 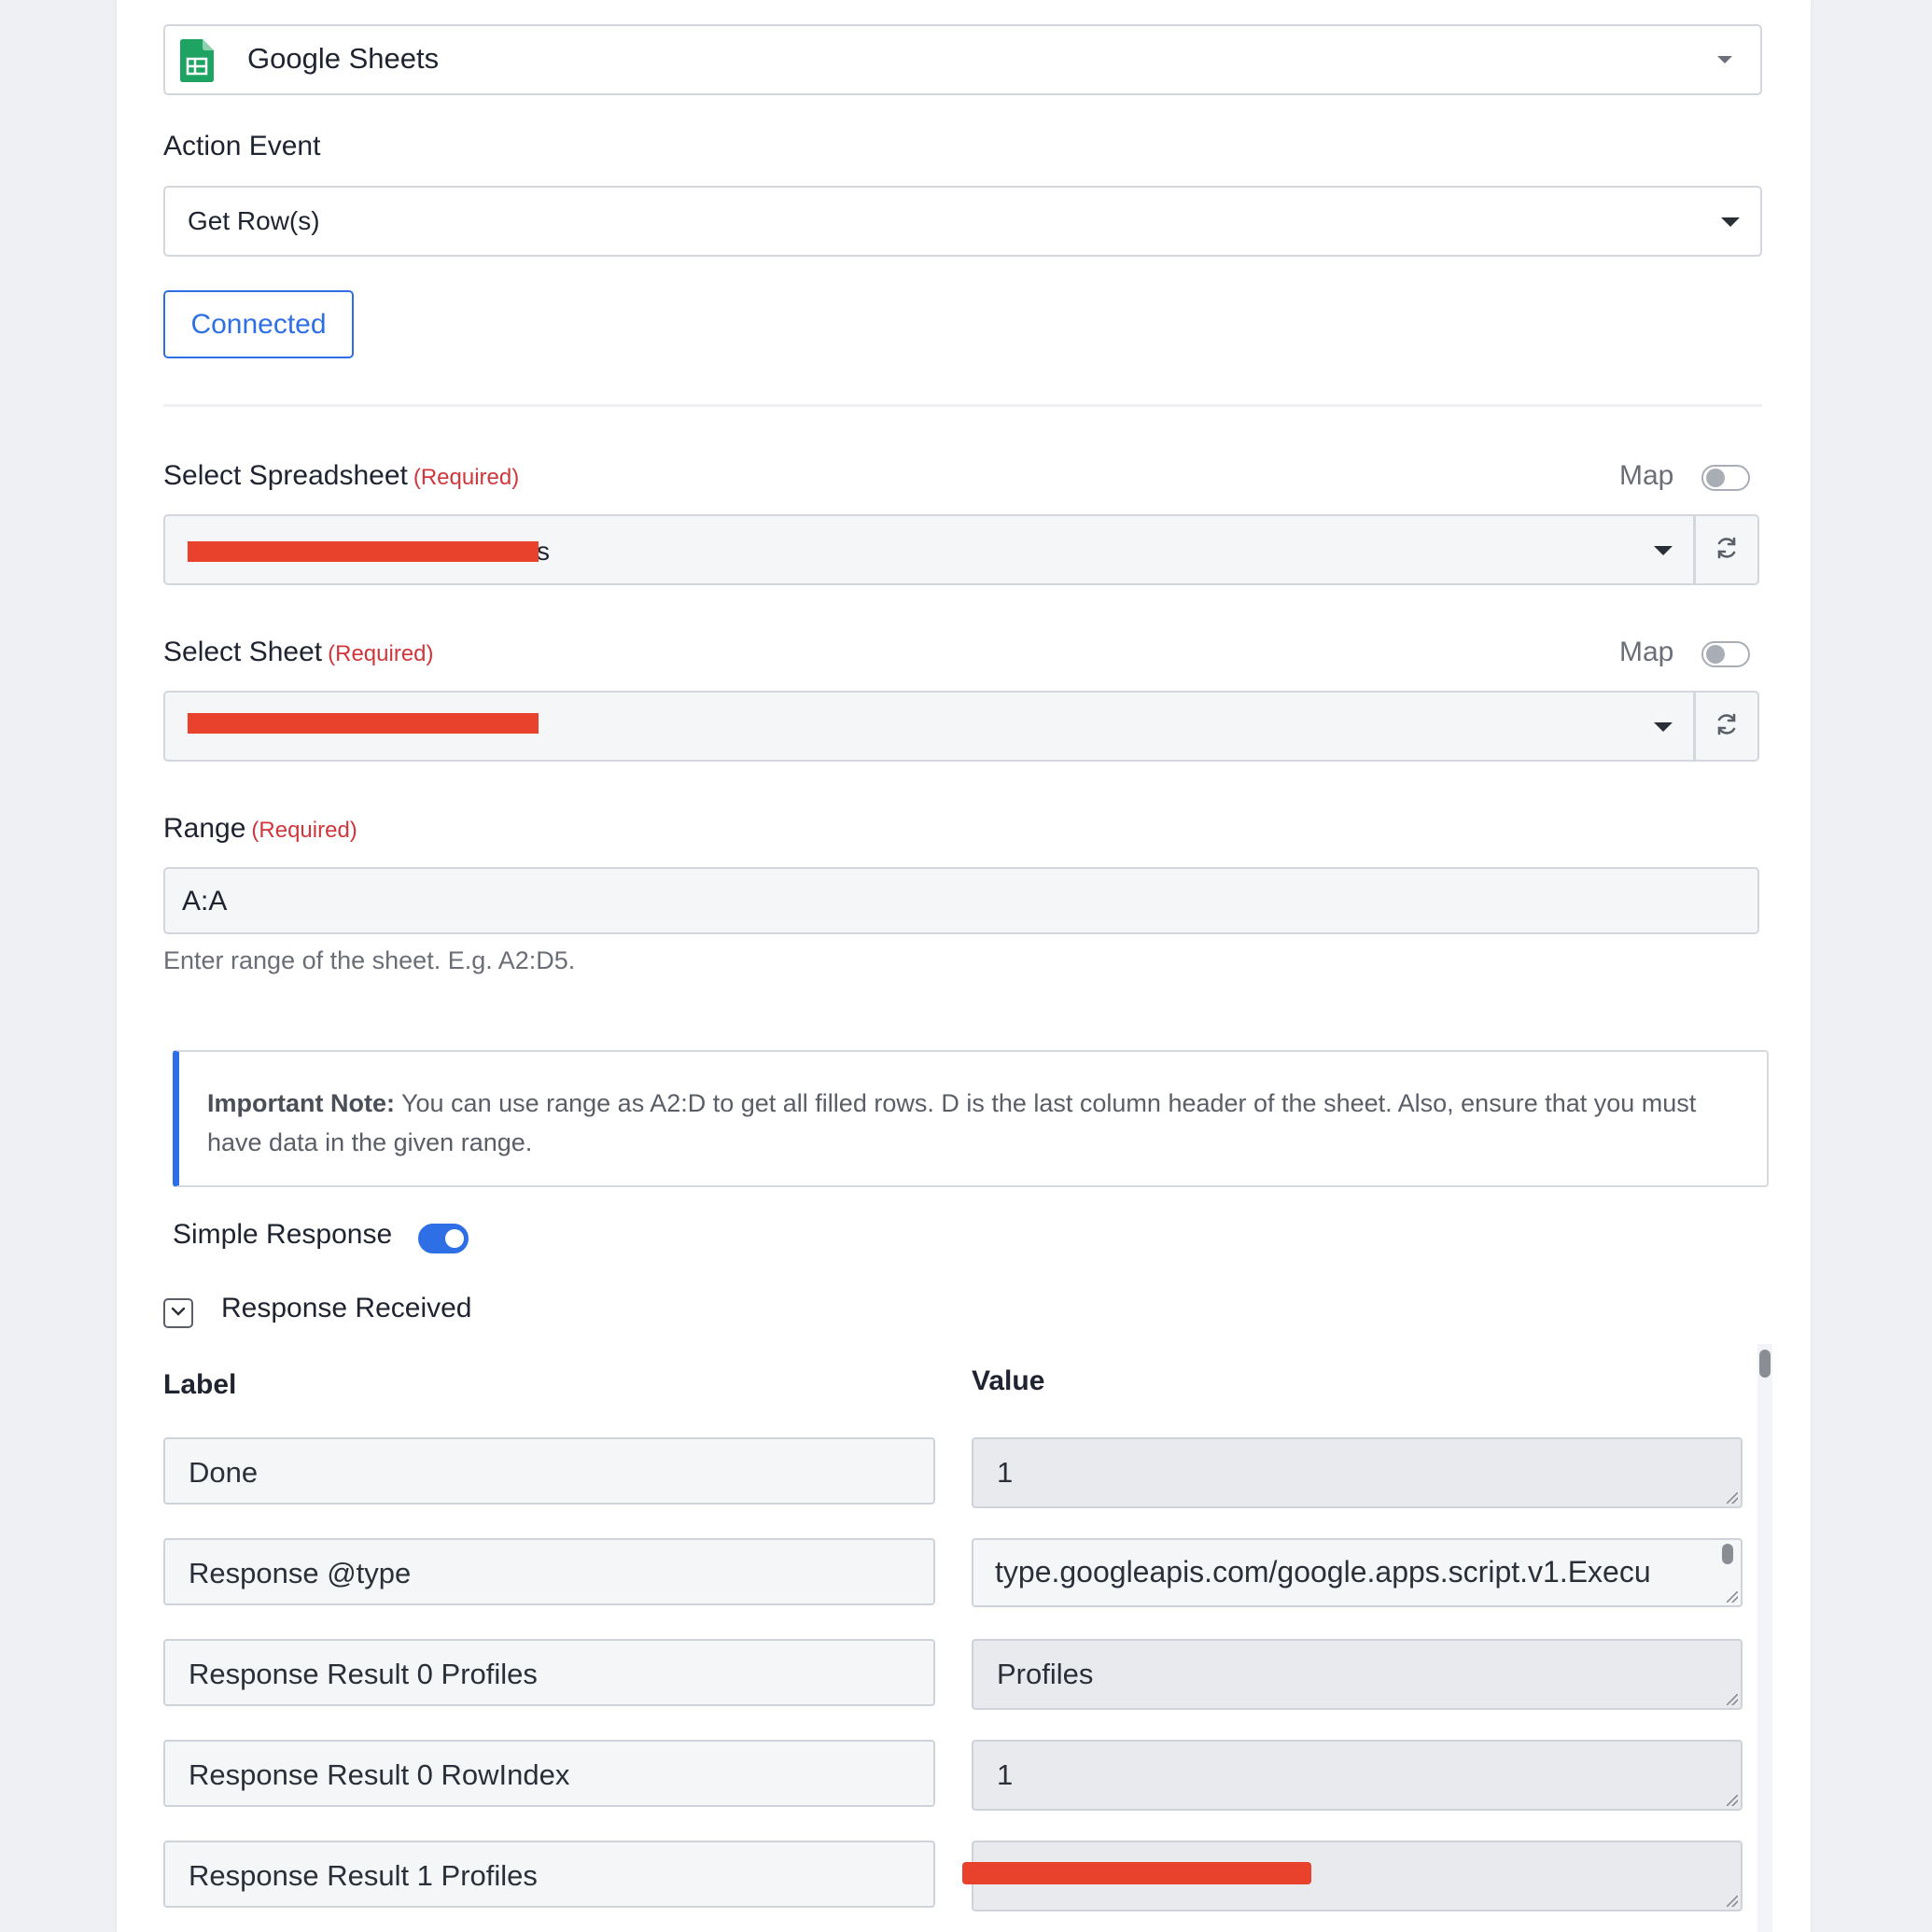 What do you see at coordinates (1646, 652) in the screenshot?
I see `sheet-map-label: Map` at bounding box center [1646, 652].